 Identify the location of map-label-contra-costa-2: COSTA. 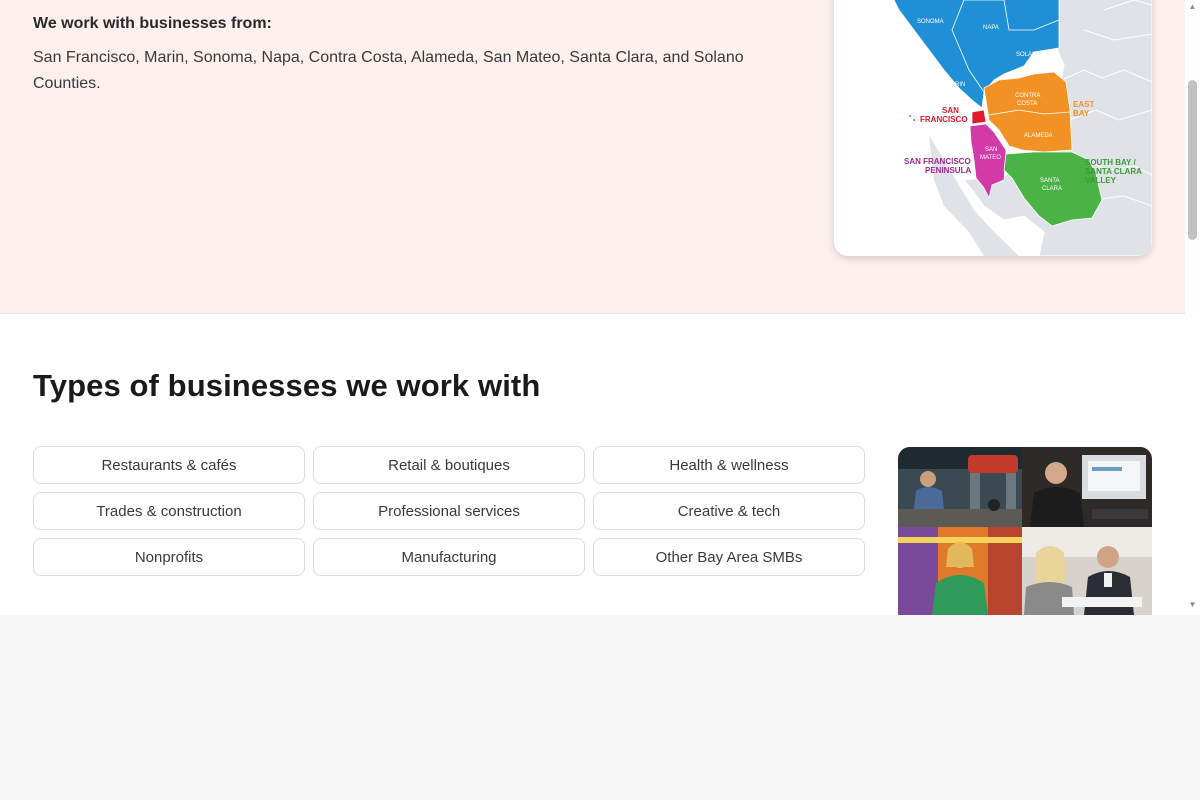
(1027, 104).